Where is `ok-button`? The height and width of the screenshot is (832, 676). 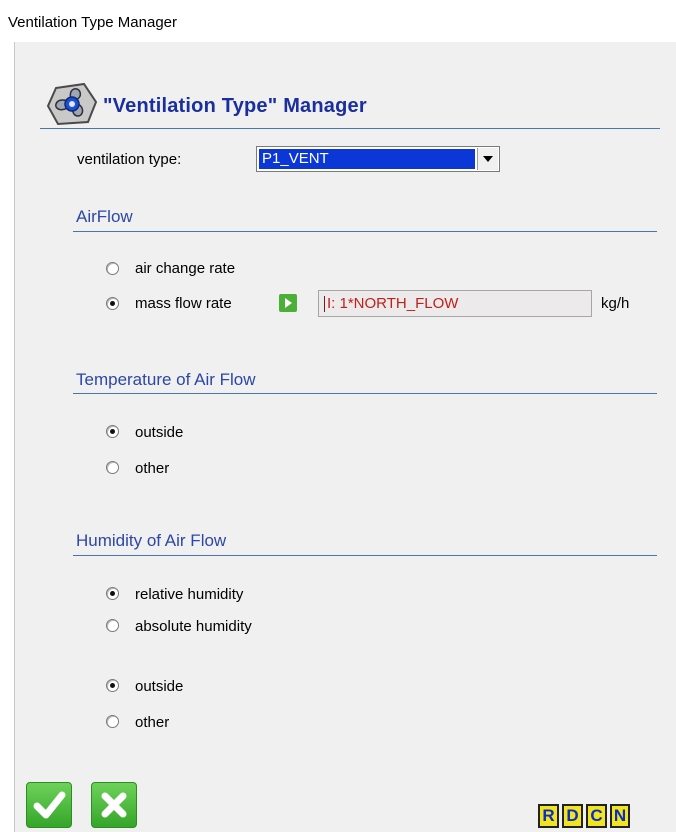
ok-button is located at coordinates (49, 805).